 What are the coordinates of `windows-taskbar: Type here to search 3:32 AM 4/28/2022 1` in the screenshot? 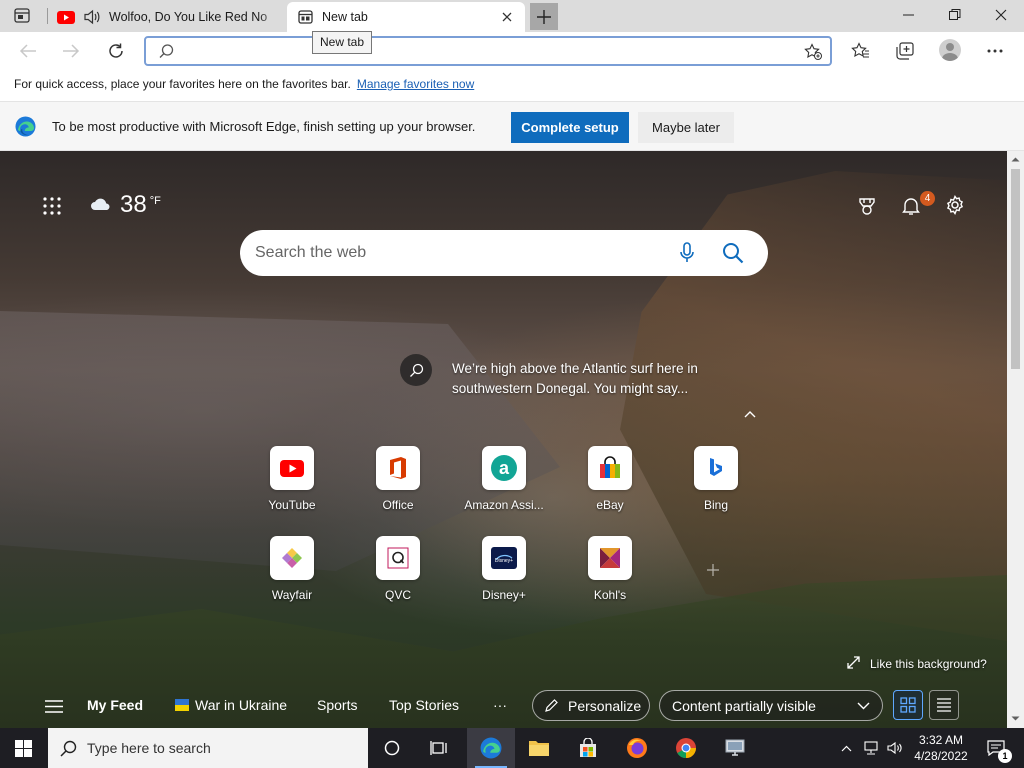 It's located at (512, 748).